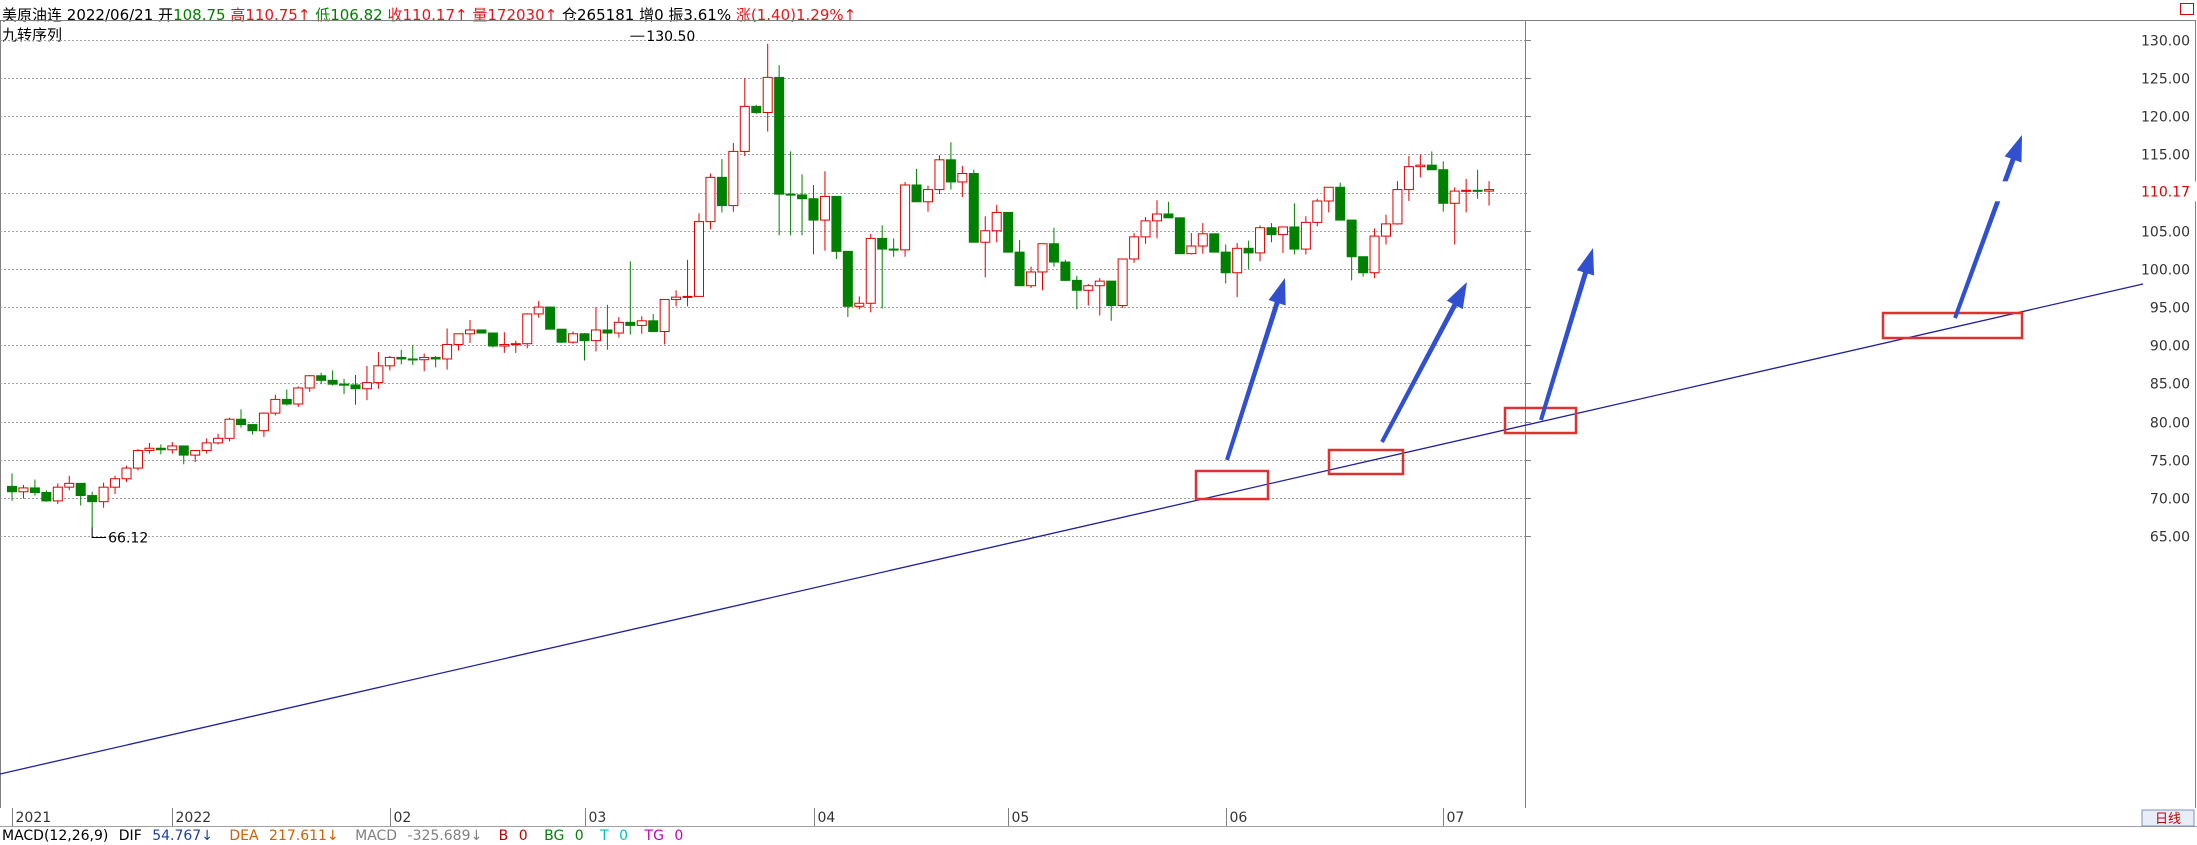 This screenshot has width=2197, height=845. I want to click on y-tick-label: 75.00, so click(2170, 462).